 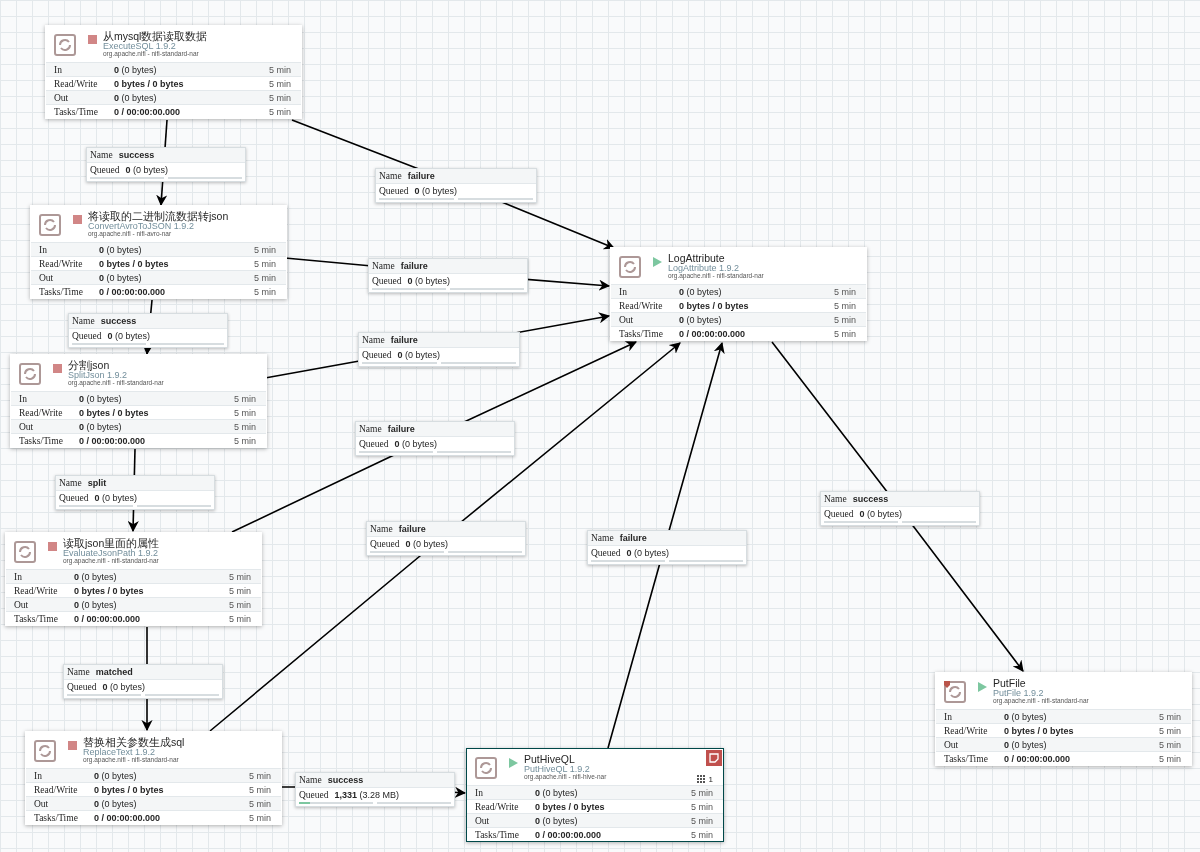 What do you see at coordinates (557, 770) in the screenshot?
I see `processor-type: PutHiveQL 1.9.2` at bounding box center [557, 770].